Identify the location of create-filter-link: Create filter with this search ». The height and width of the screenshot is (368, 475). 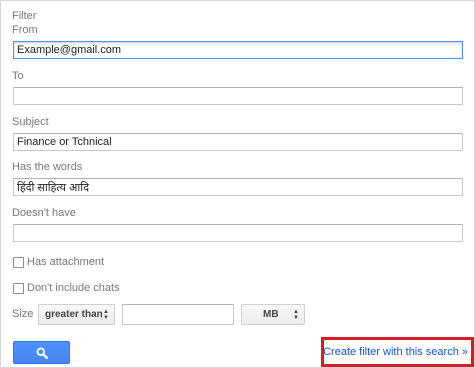
(395, 352).